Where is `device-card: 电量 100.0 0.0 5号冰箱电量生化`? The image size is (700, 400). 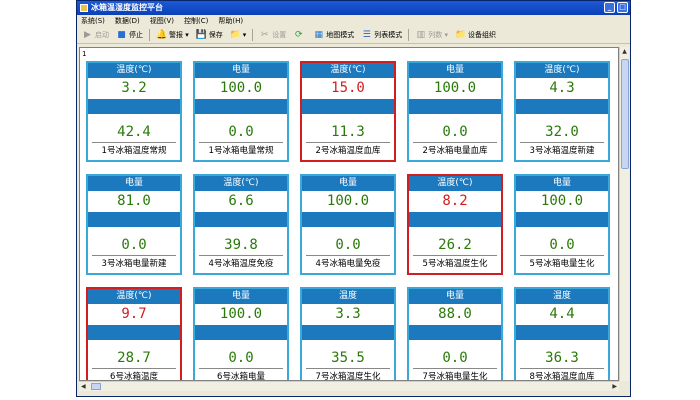 device-card: 电量 100.0 0.0 5号冰箱电量生化 is located at coordinates (562, 224).